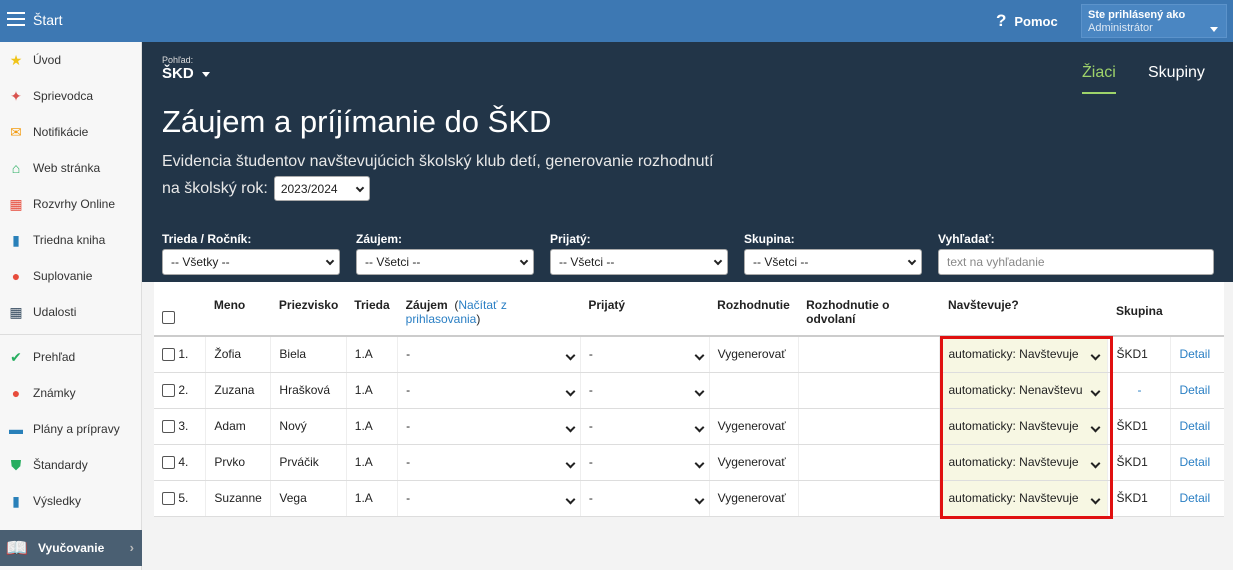  I want to click on sidebar-item-label: Štandardy, so click(60, 465).